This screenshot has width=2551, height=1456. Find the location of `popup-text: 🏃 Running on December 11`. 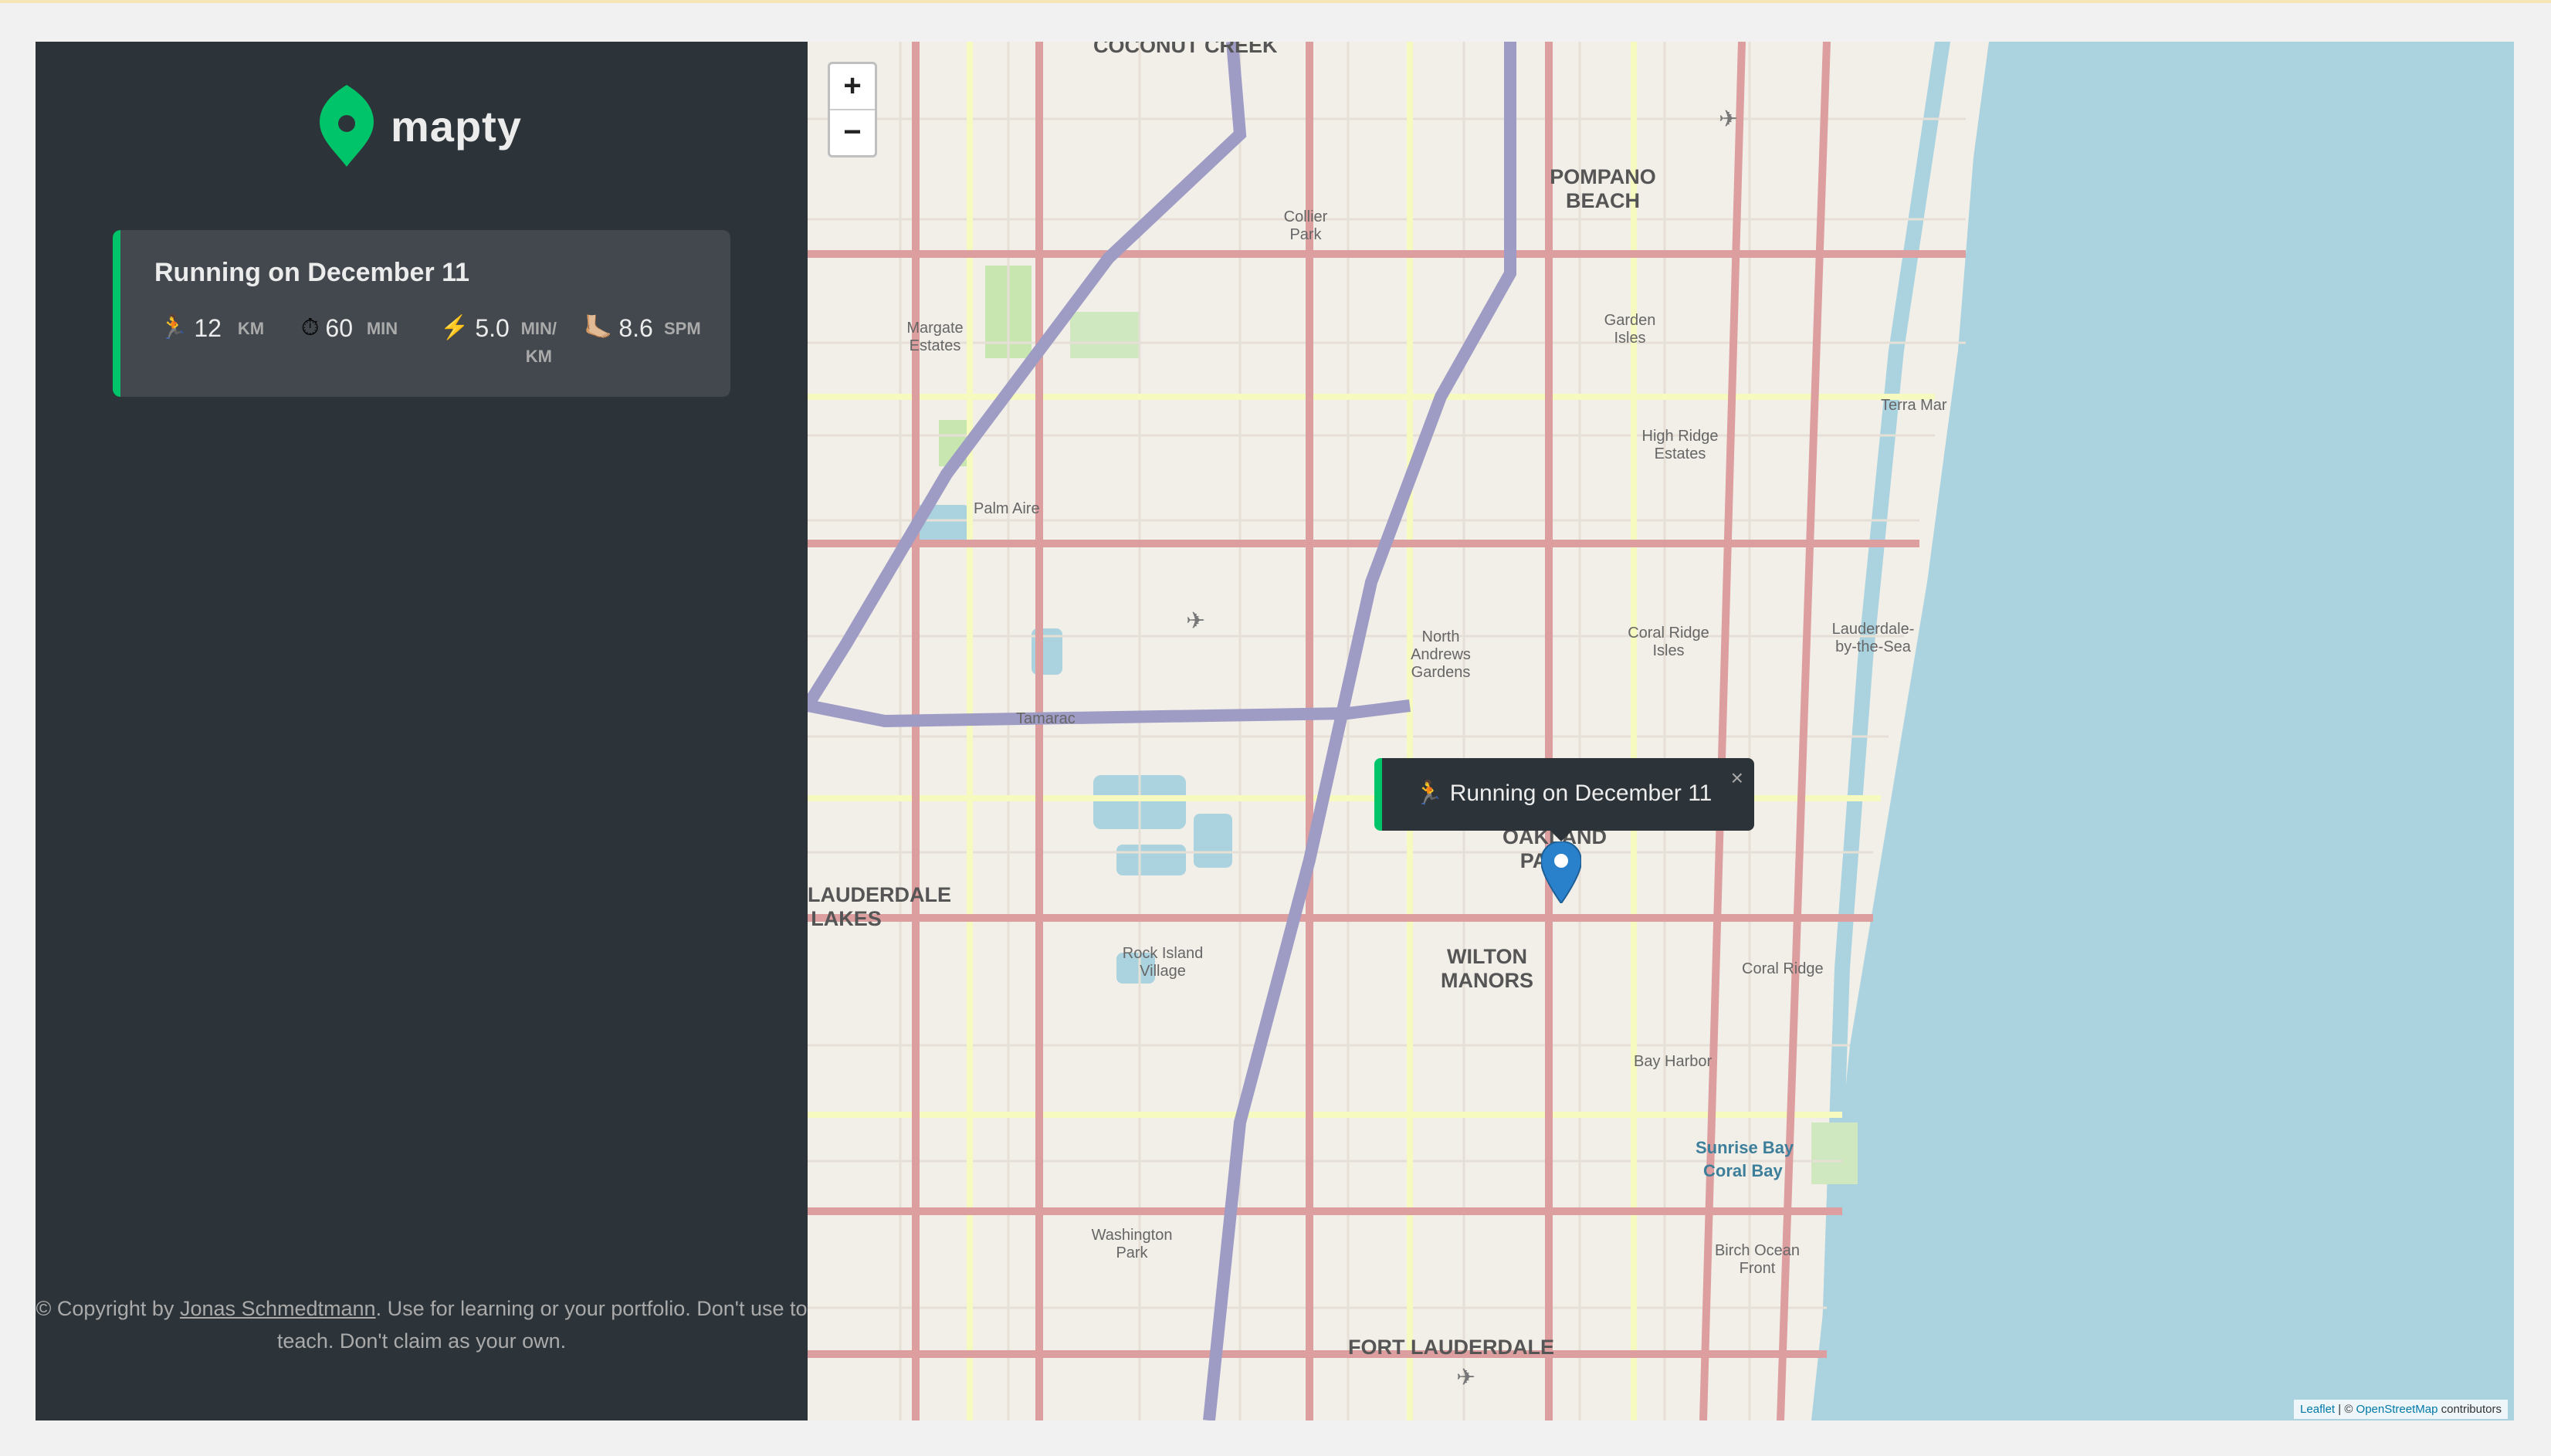

popup-text: 🏃 Running on December 11 is located at coordinates (1563, 793).